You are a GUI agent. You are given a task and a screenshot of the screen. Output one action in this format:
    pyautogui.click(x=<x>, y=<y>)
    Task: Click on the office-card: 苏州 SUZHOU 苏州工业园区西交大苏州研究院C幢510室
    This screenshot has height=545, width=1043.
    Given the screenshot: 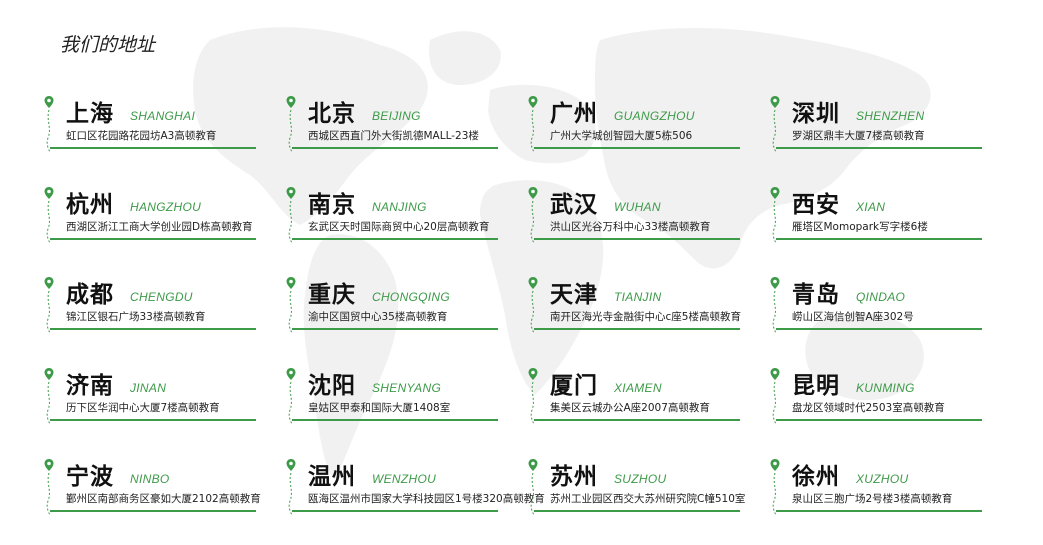 What is the action you would take?
    pyautogui.click(x=637, y=488)
    